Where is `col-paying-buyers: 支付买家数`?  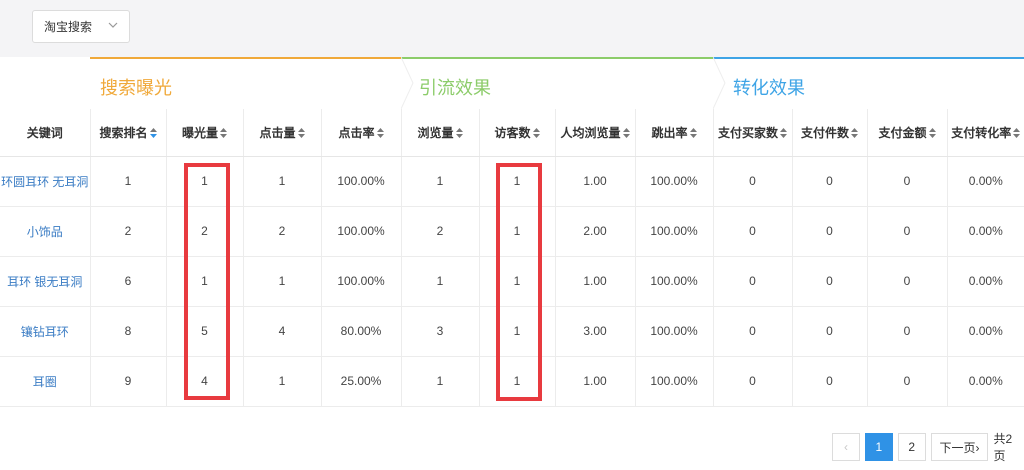 col-paying-buyers: 支付买家数 is located at coordinates (753, 133).